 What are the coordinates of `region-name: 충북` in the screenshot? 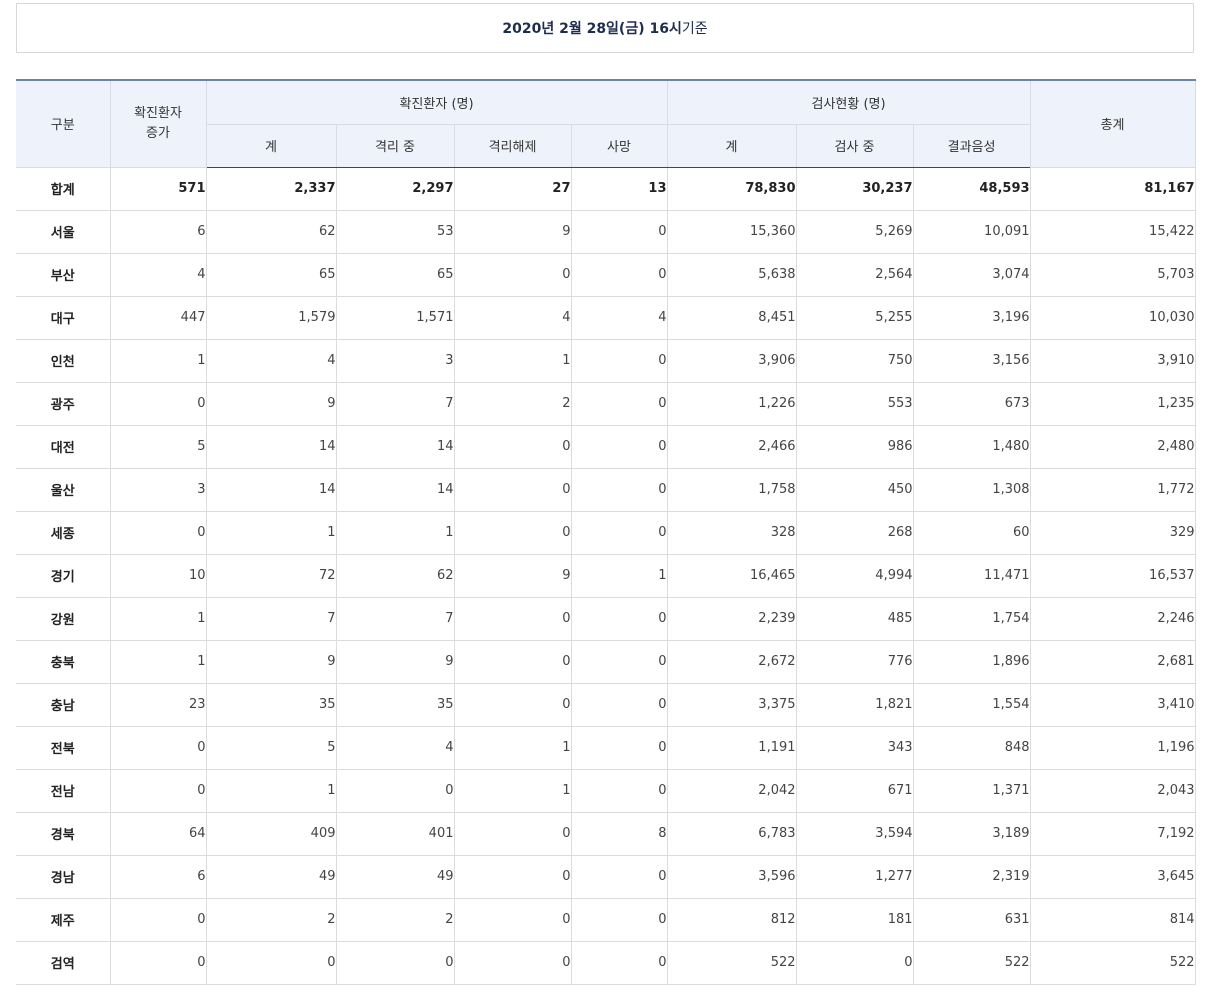 It's located at (63, 661).